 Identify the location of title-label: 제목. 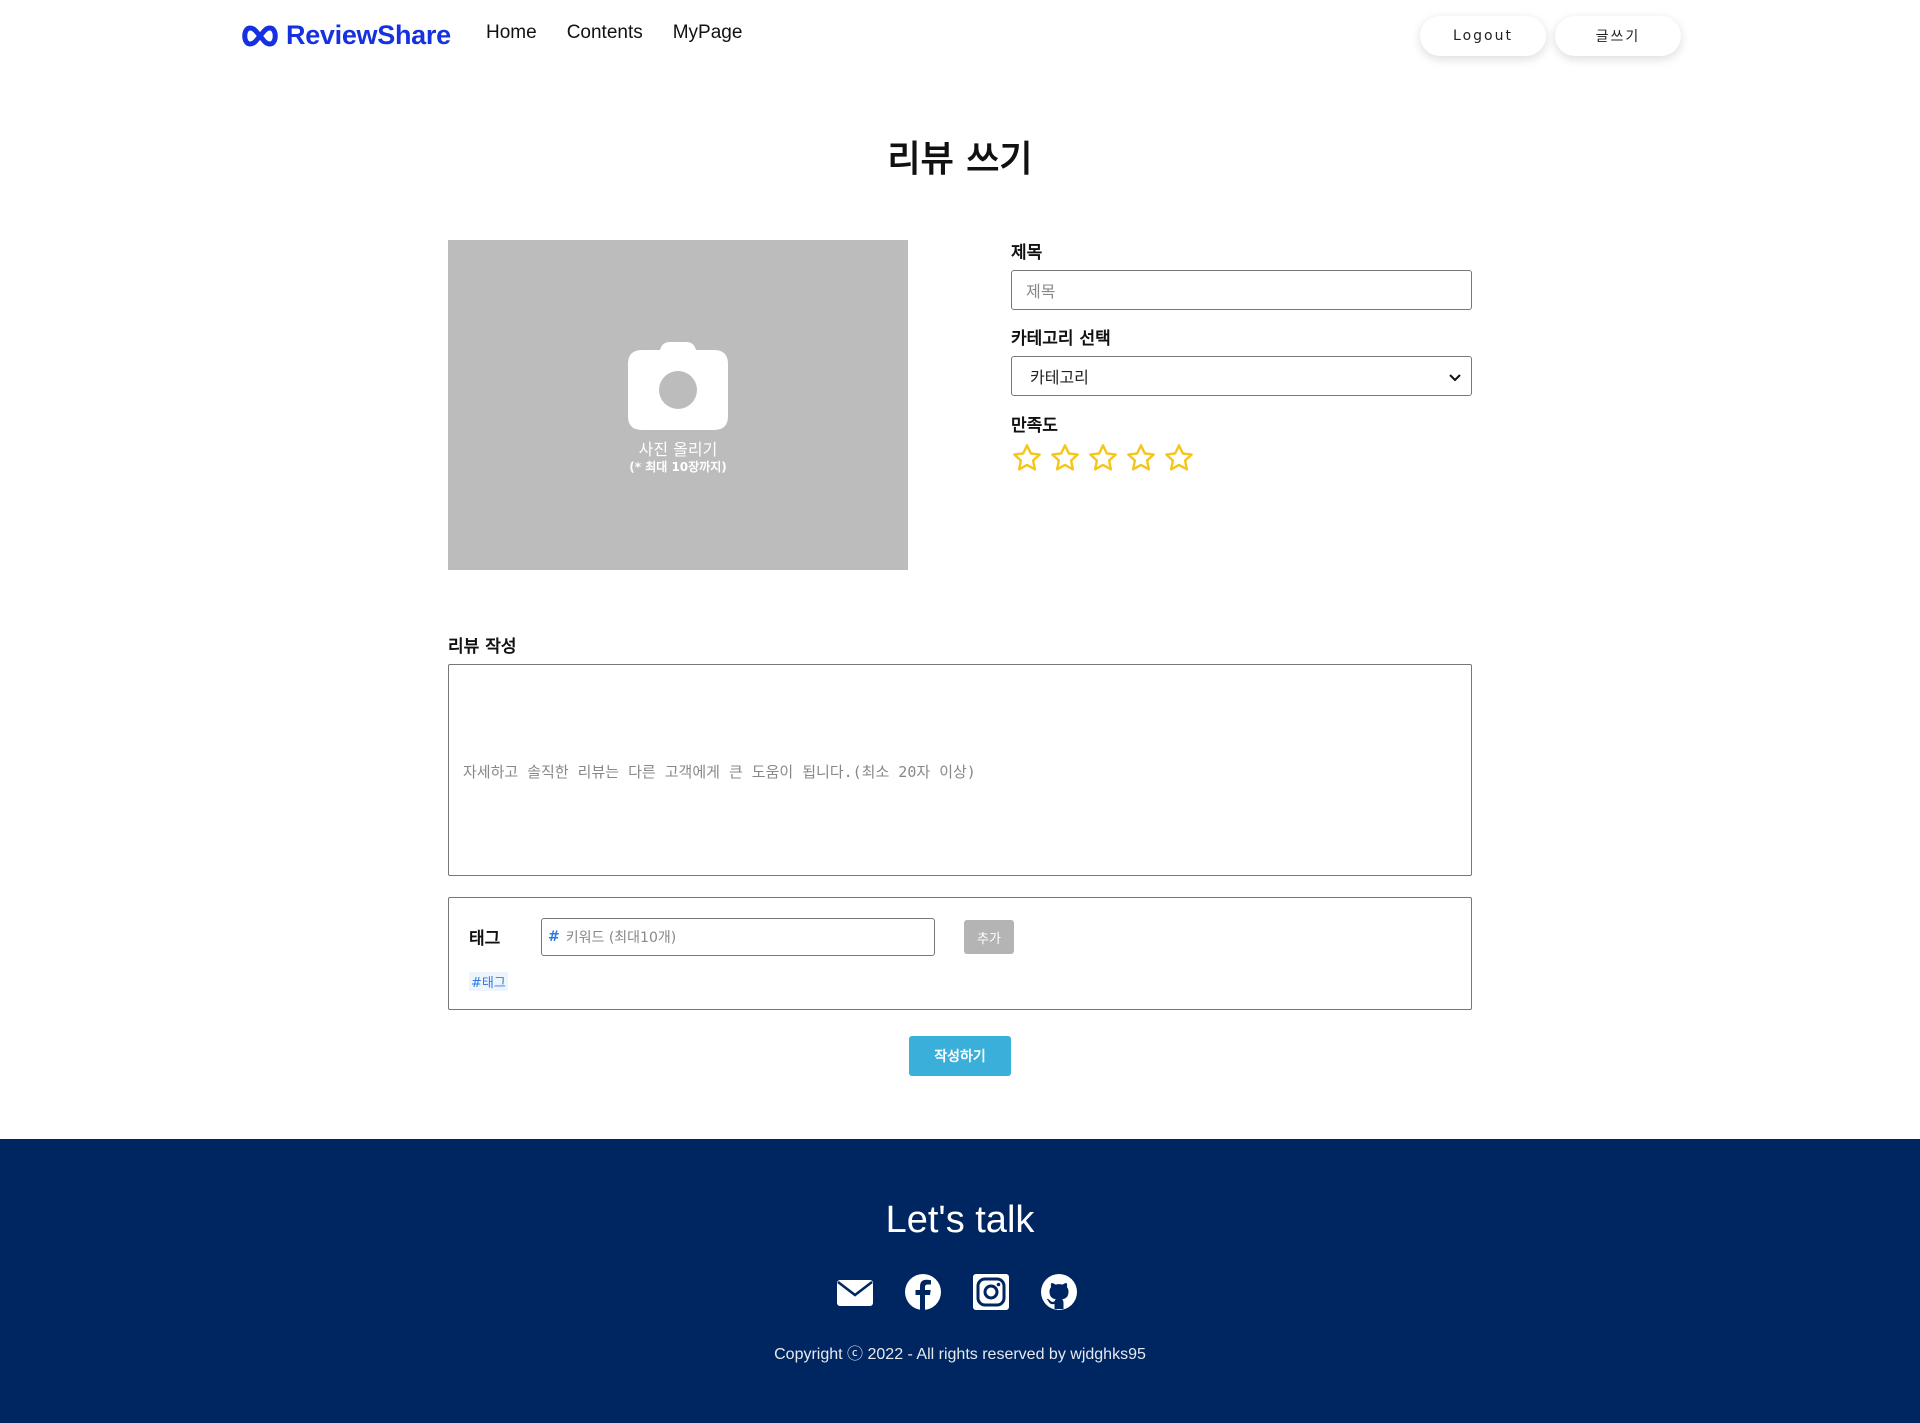
(1027, 253).